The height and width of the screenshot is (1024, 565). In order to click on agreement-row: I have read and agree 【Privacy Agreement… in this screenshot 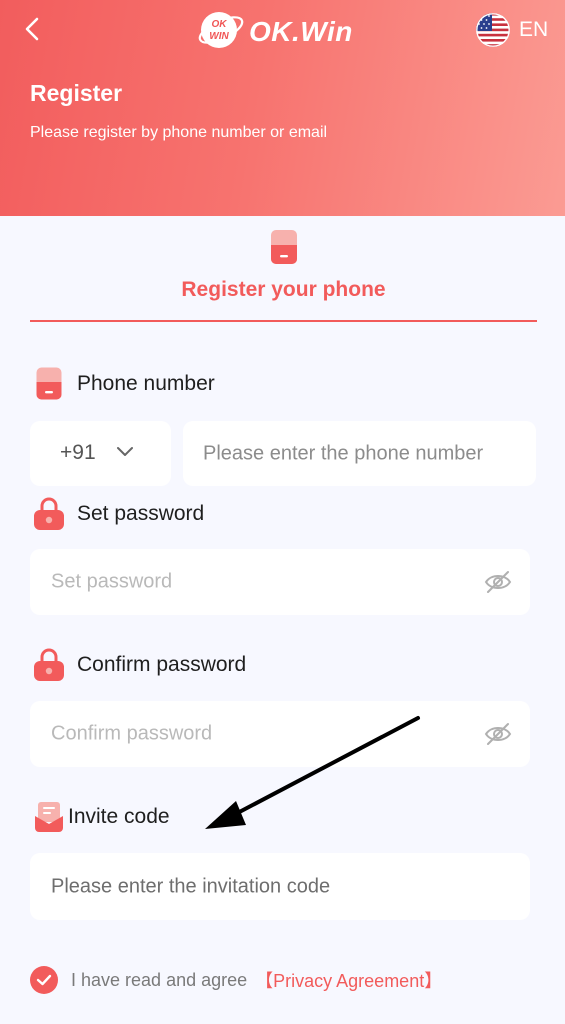, I will do `click(236, 980)`.